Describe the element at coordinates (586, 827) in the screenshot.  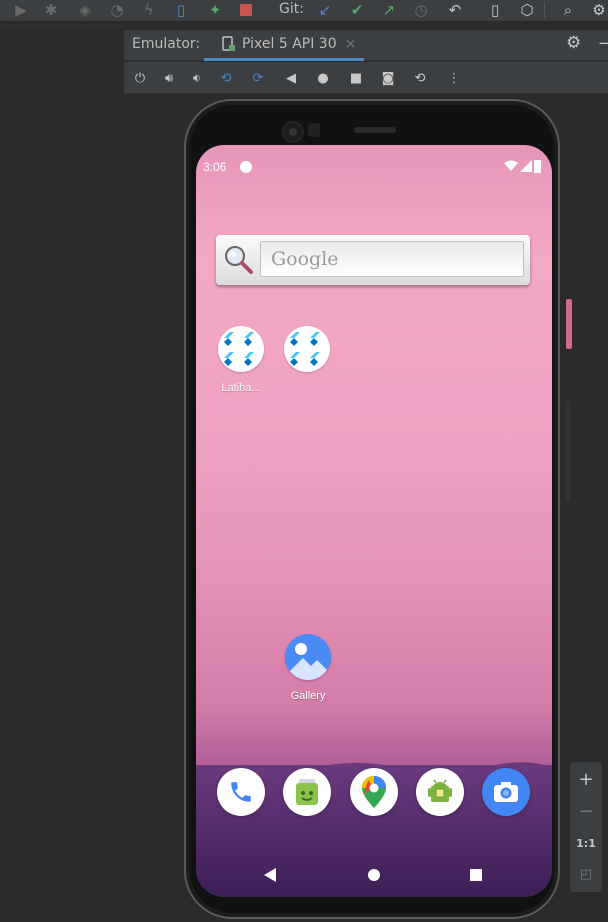
I see `zoom-panel: + − 1:1 ◰` at that location.